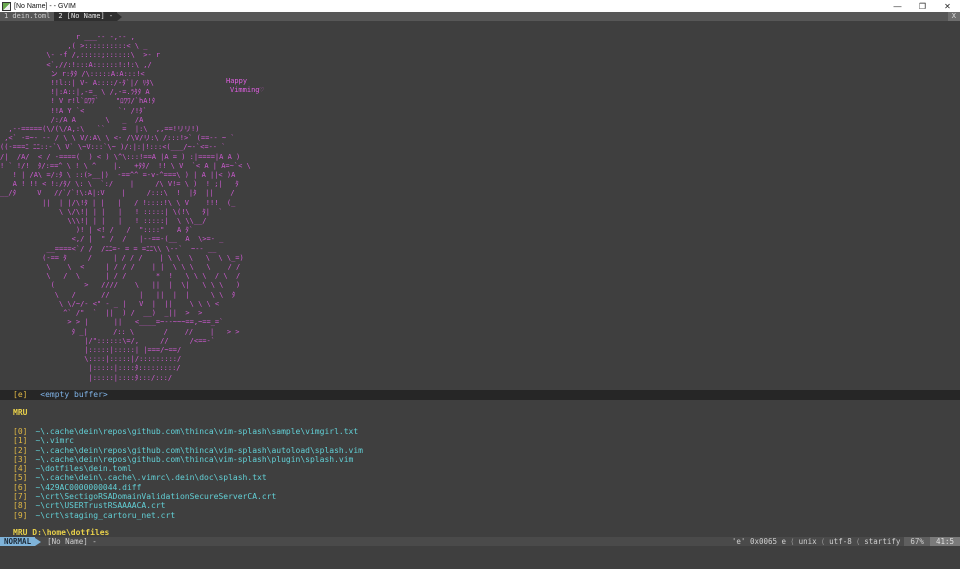 This screenshot has width=960, height=569. I want to click on status-percent: 67%, so click(917, 541).